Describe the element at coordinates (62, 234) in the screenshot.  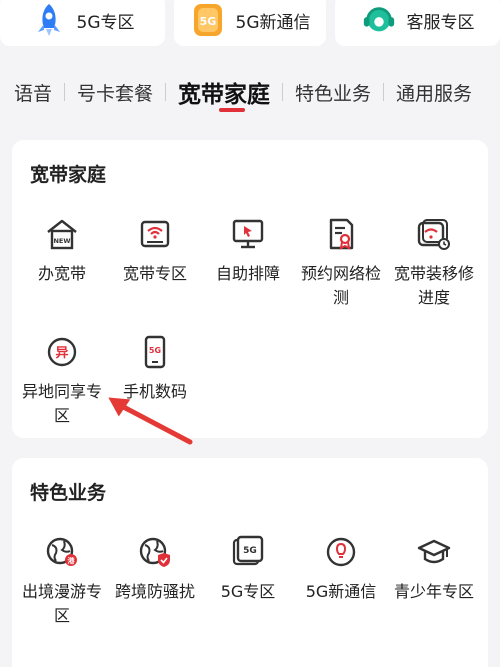
I see `new-house-icon: NEW` at that location.